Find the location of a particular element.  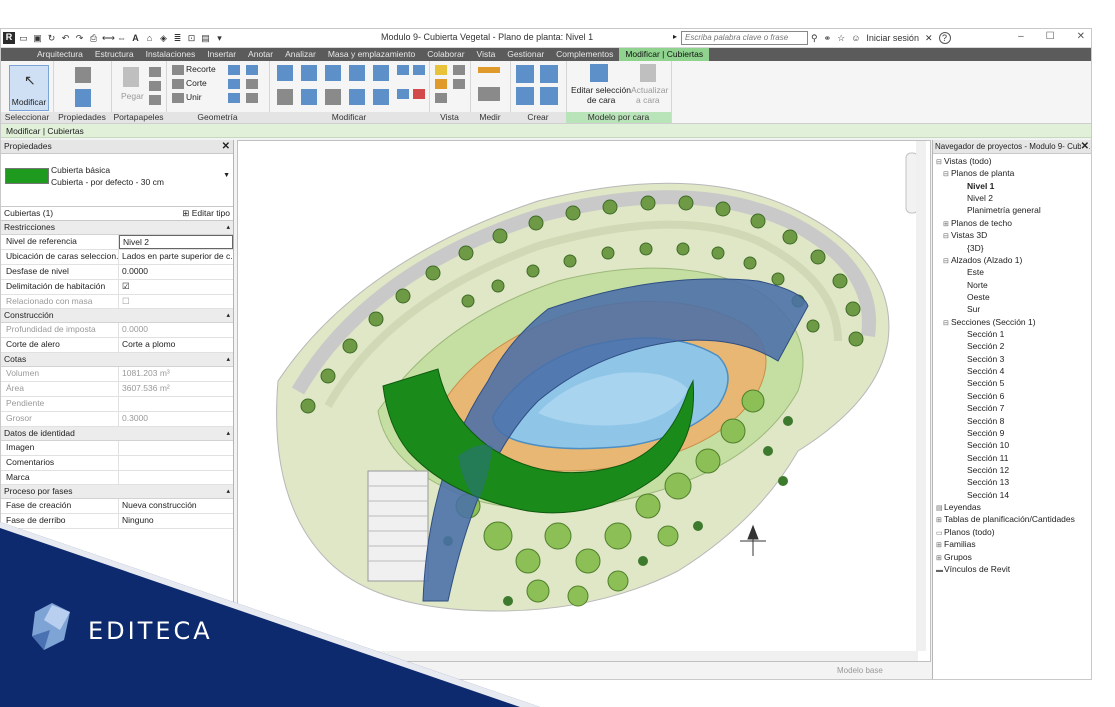

undo-icon: ↶ is located at coordinates (65, 38).